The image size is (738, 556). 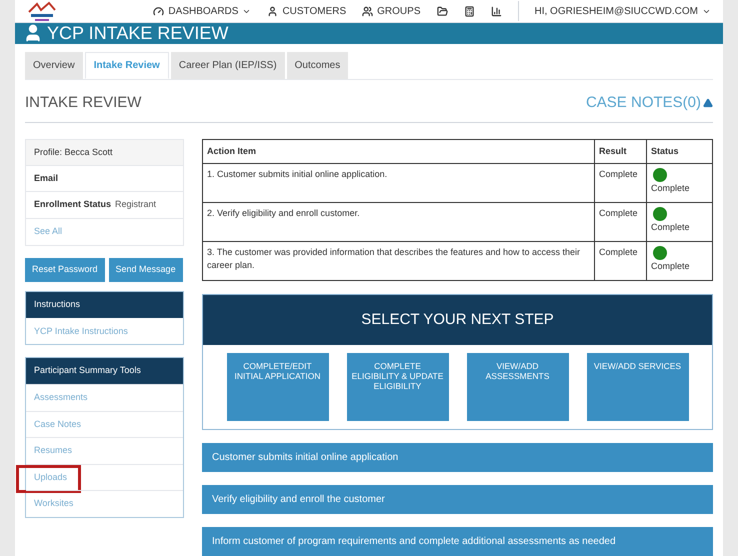 I want to click on nav-link: GROUPS, so click(x=391, y=11).